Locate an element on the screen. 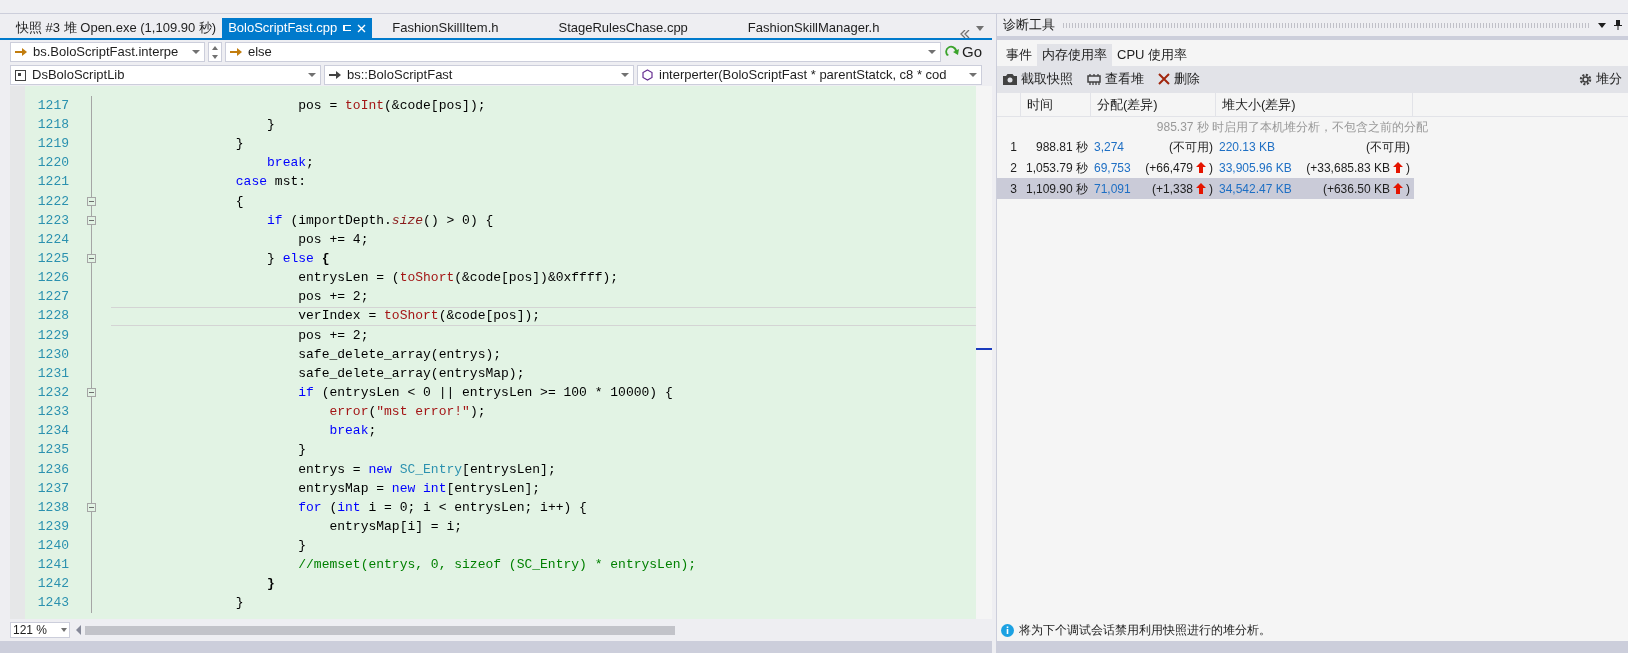 The image size is (1628, 653). table-cell-text: (+1,338 is located at coordinates (1172, 189).